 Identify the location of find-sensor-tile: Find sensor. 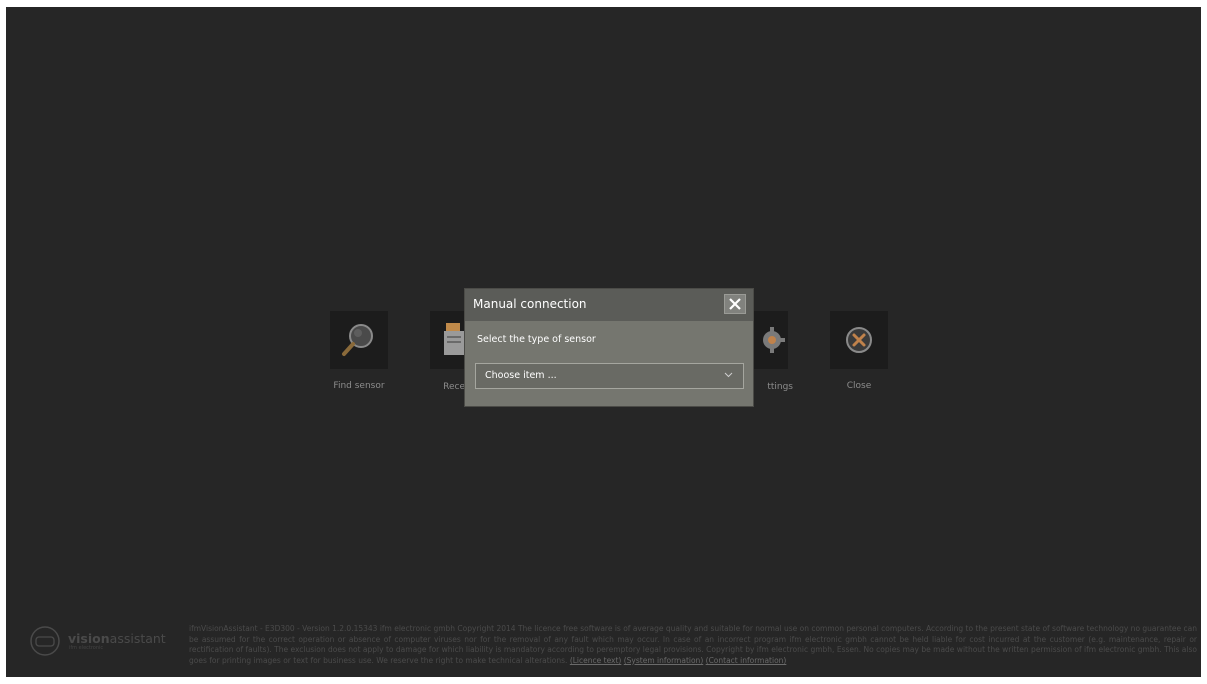
(359, 351).